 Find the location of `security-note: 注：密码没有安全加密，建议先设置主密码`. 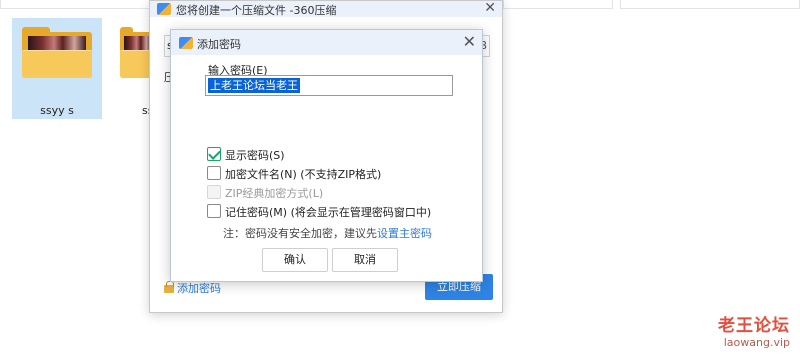

security-note: 注：密码没有安全加密，建议先设置主密码 is located at coordinates (327, 233).